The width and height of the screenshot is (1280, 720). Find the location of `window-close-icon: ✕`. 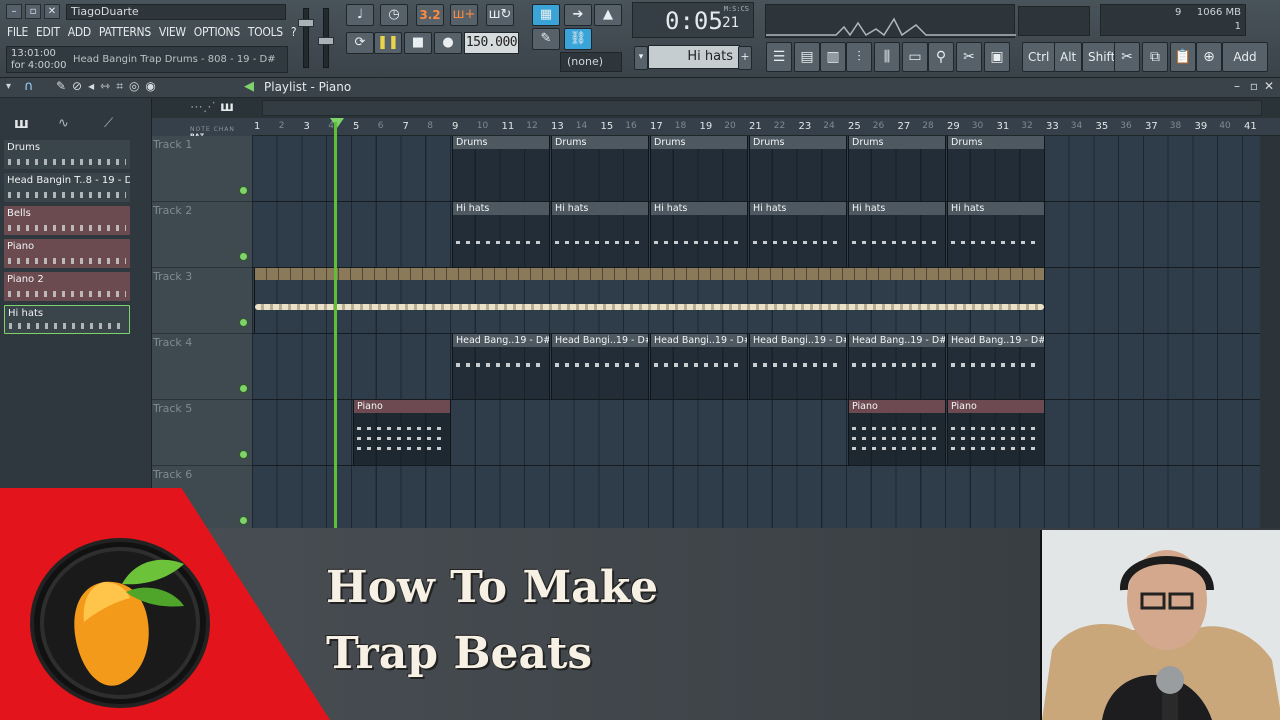

window-close-icon: ✕ is located at coordinates (1269, 86).